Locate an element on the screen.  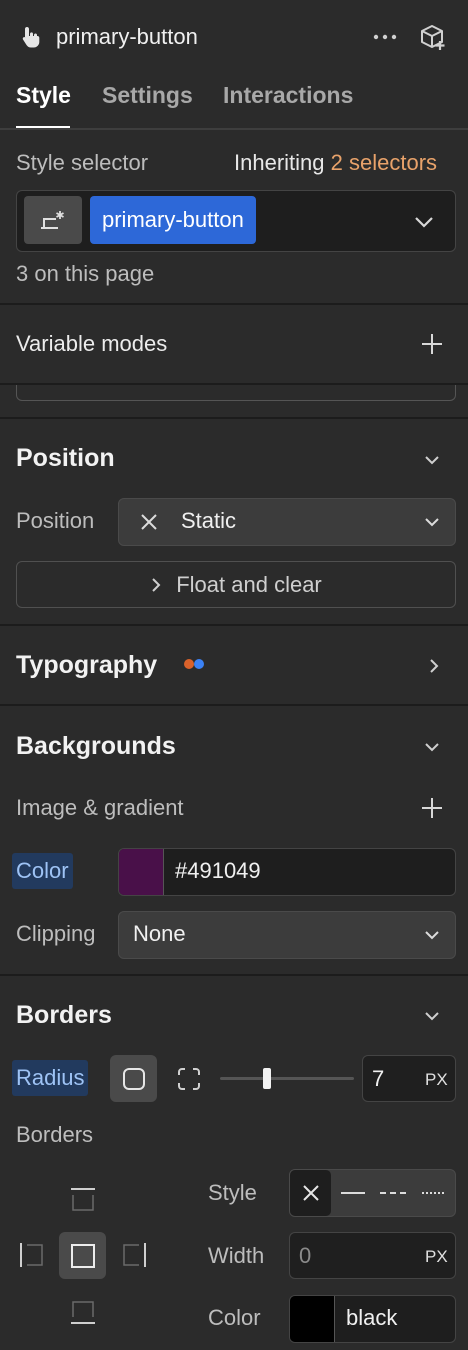
border-width-label: Width is located at coordinates (236, 1255).